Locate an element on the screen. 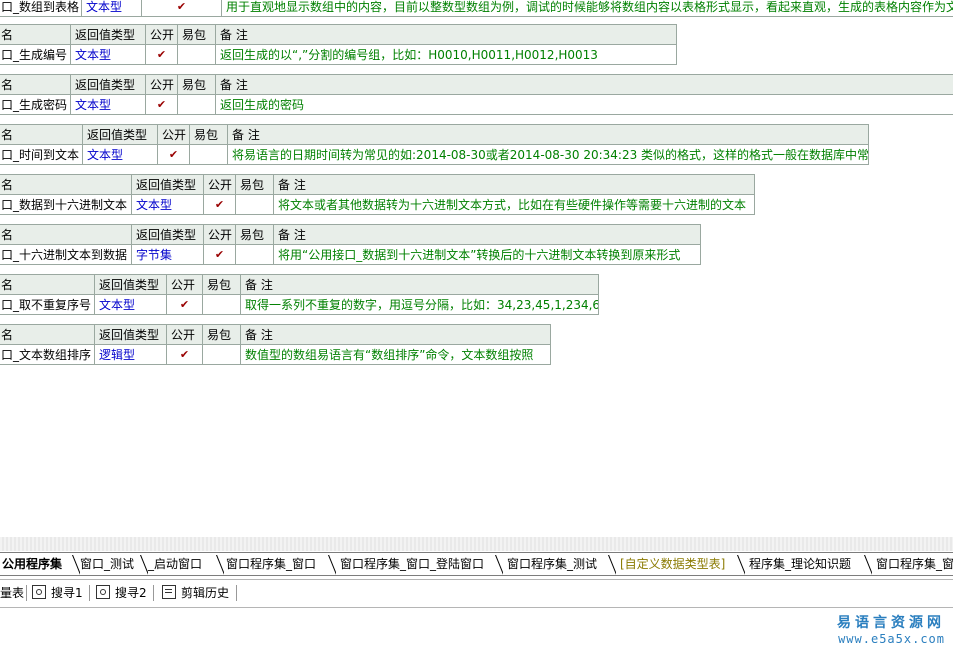 This screenshot has width=953, height=651. tool-clip-history: 剪辑历史 is located at coordinates (195, 593).